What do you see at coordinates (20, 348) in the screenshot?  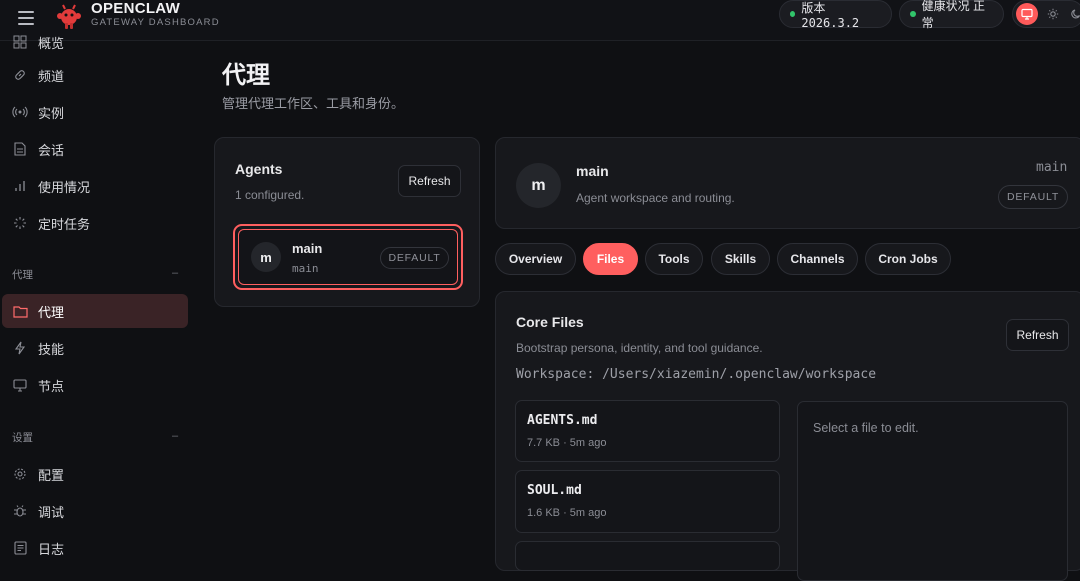 I see `lightning-icon` at bounding box center [20, 348].